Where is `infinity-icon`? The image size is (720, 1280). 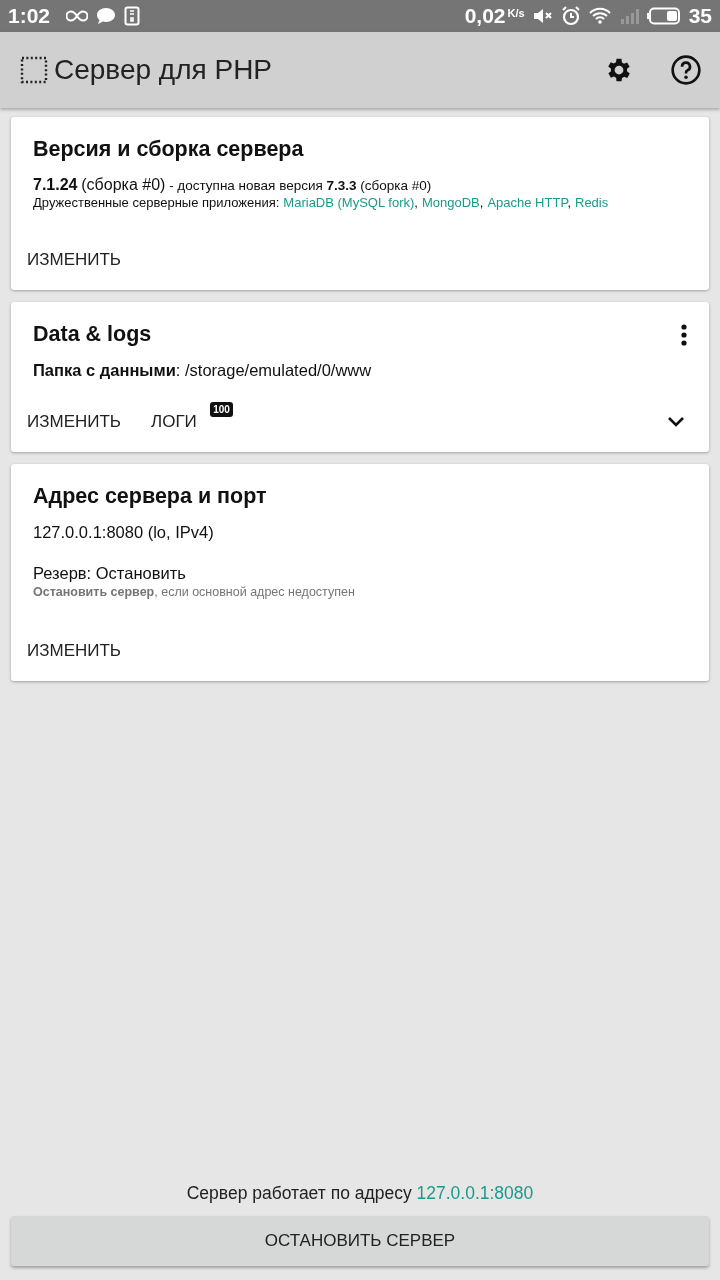
infinity-icon is located at coordinates (77, 16).